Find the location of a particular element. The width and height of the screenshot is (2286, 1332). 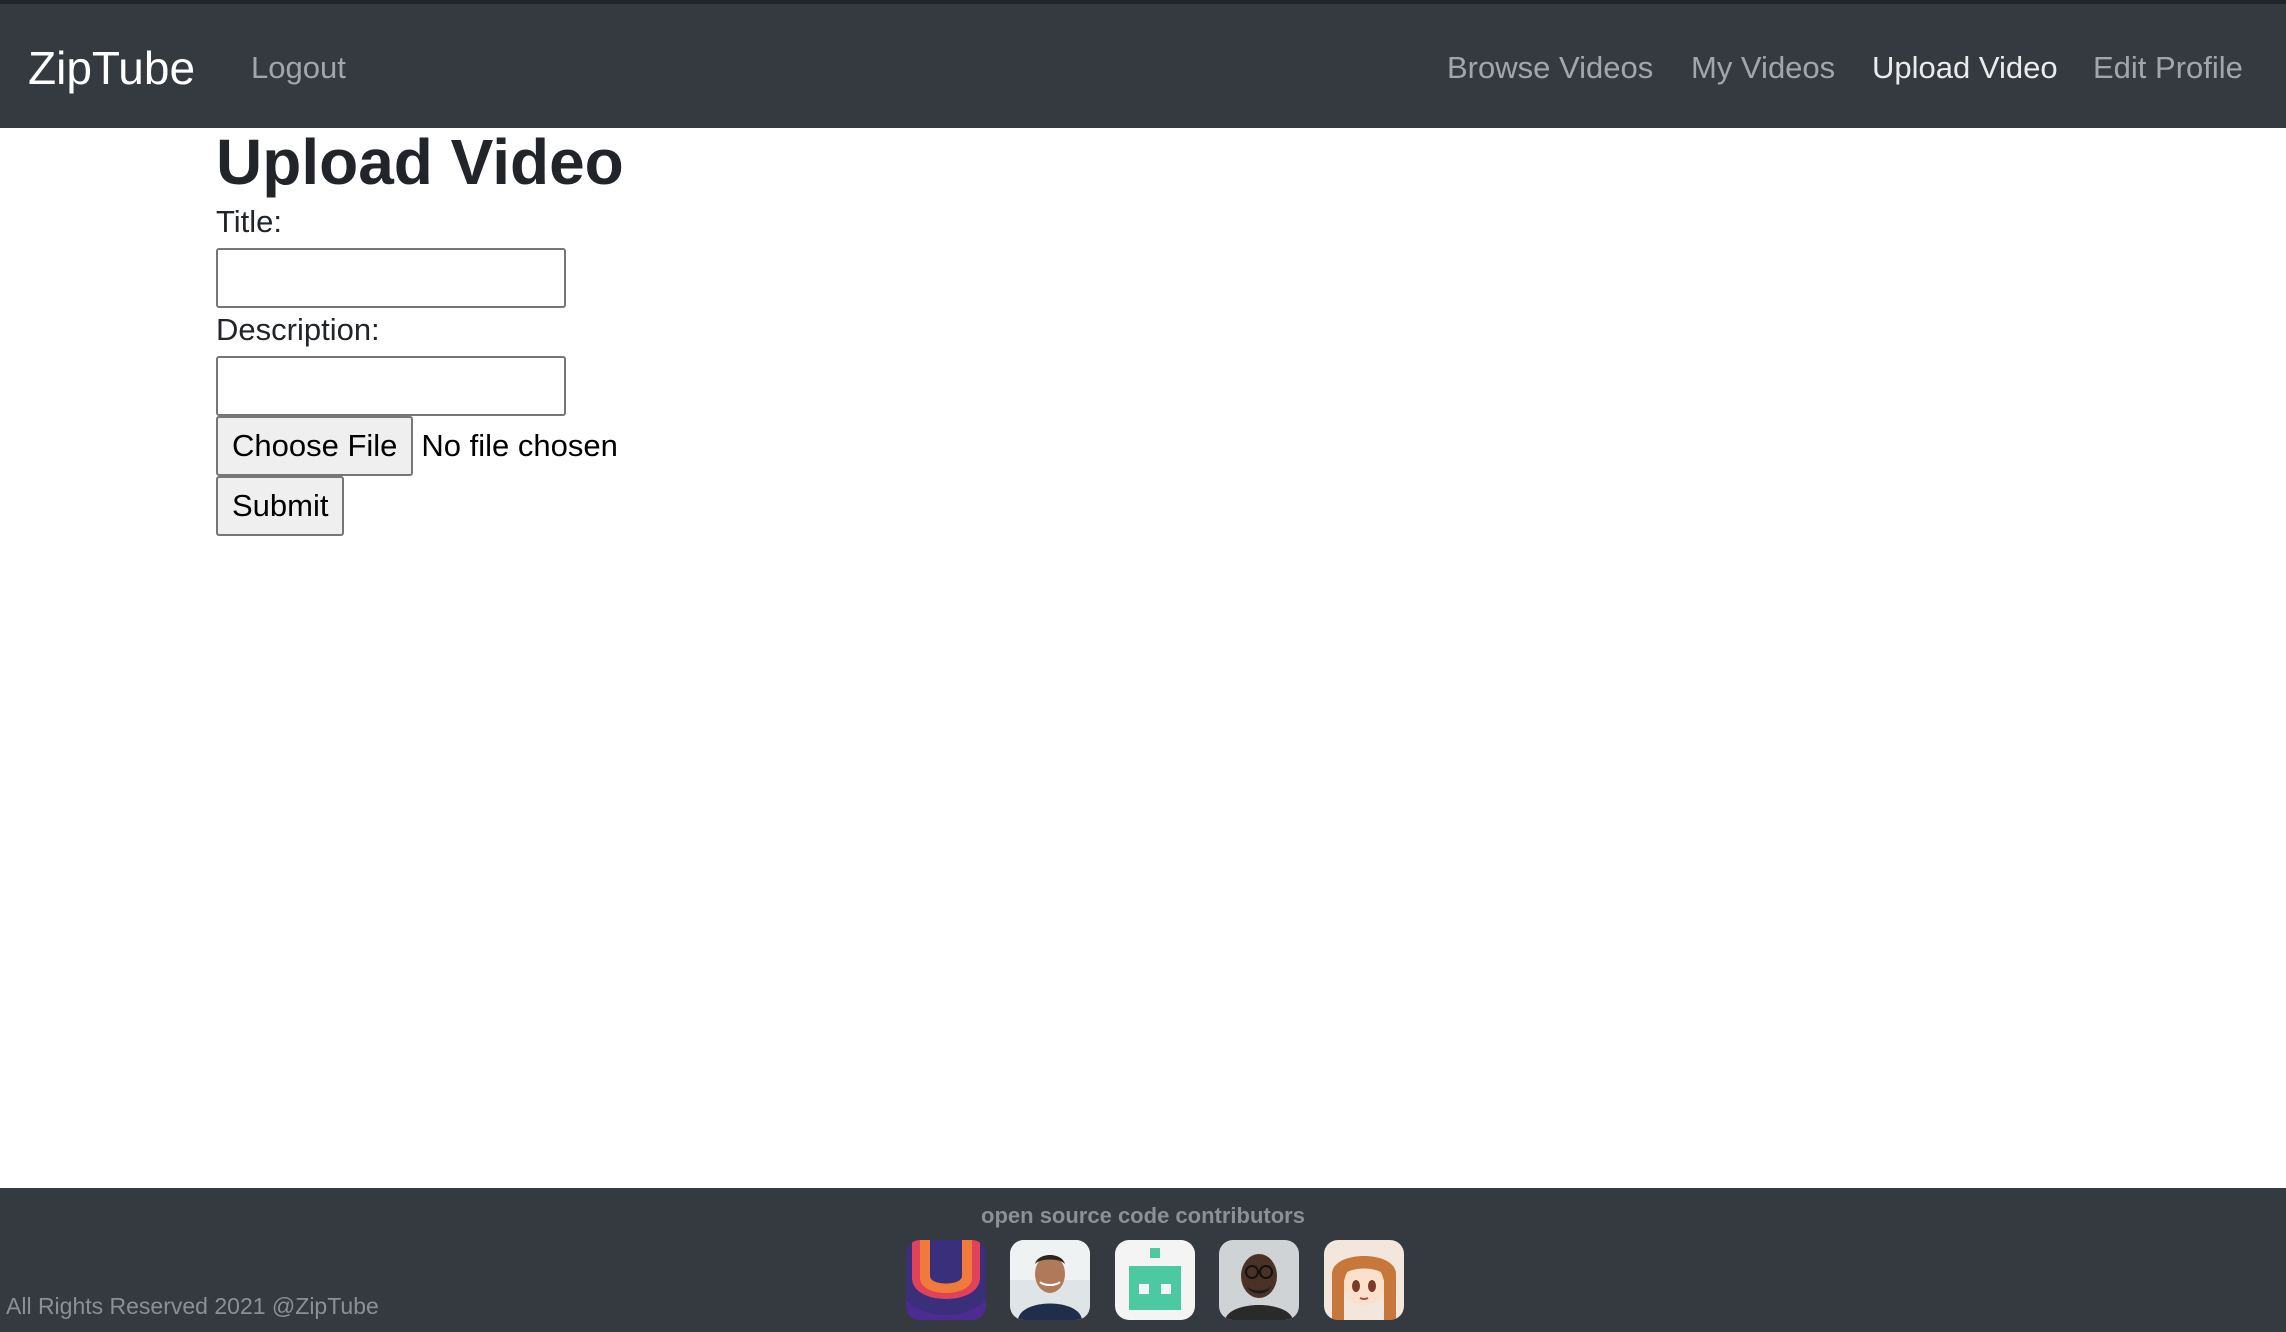

submit-button: Submit is located at coordinates (280, 506).